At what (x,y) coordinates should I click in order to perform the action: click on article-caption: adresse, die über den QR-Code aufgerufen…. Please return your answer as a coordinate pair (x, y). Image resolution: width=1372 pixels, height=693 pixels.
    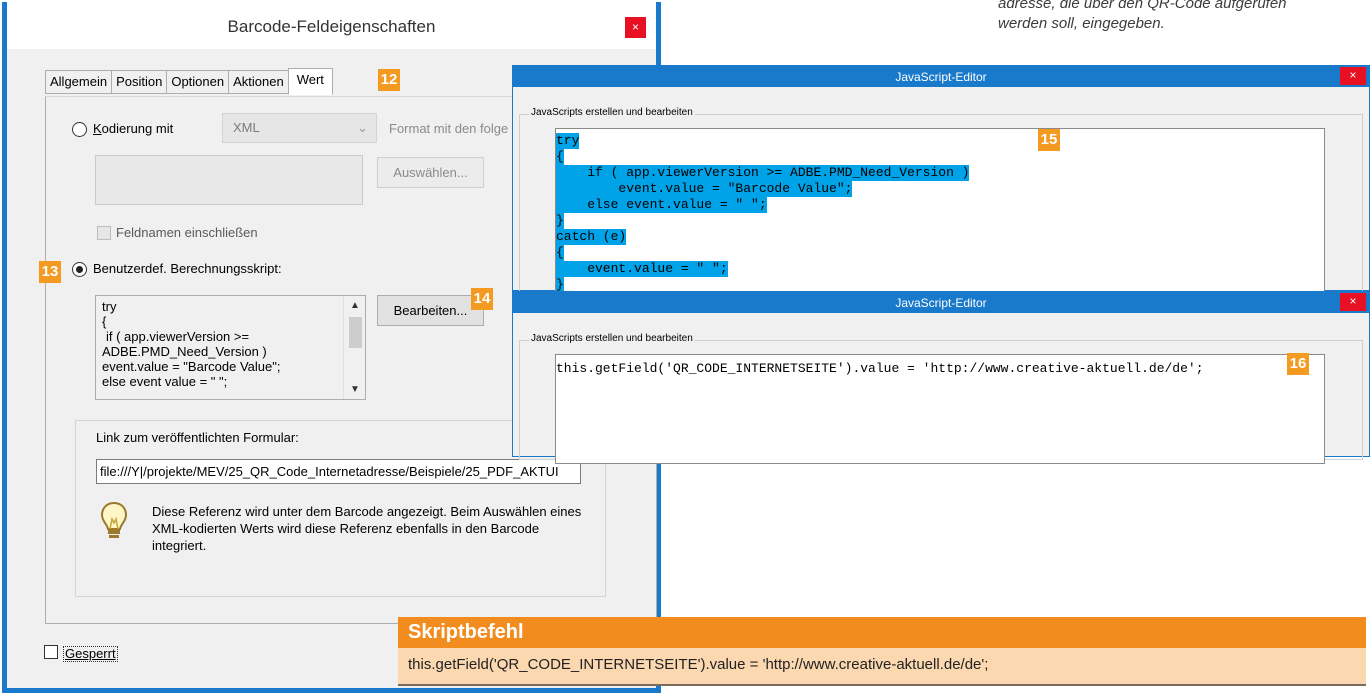
    Looking at the image, I should click on (1173, 17).